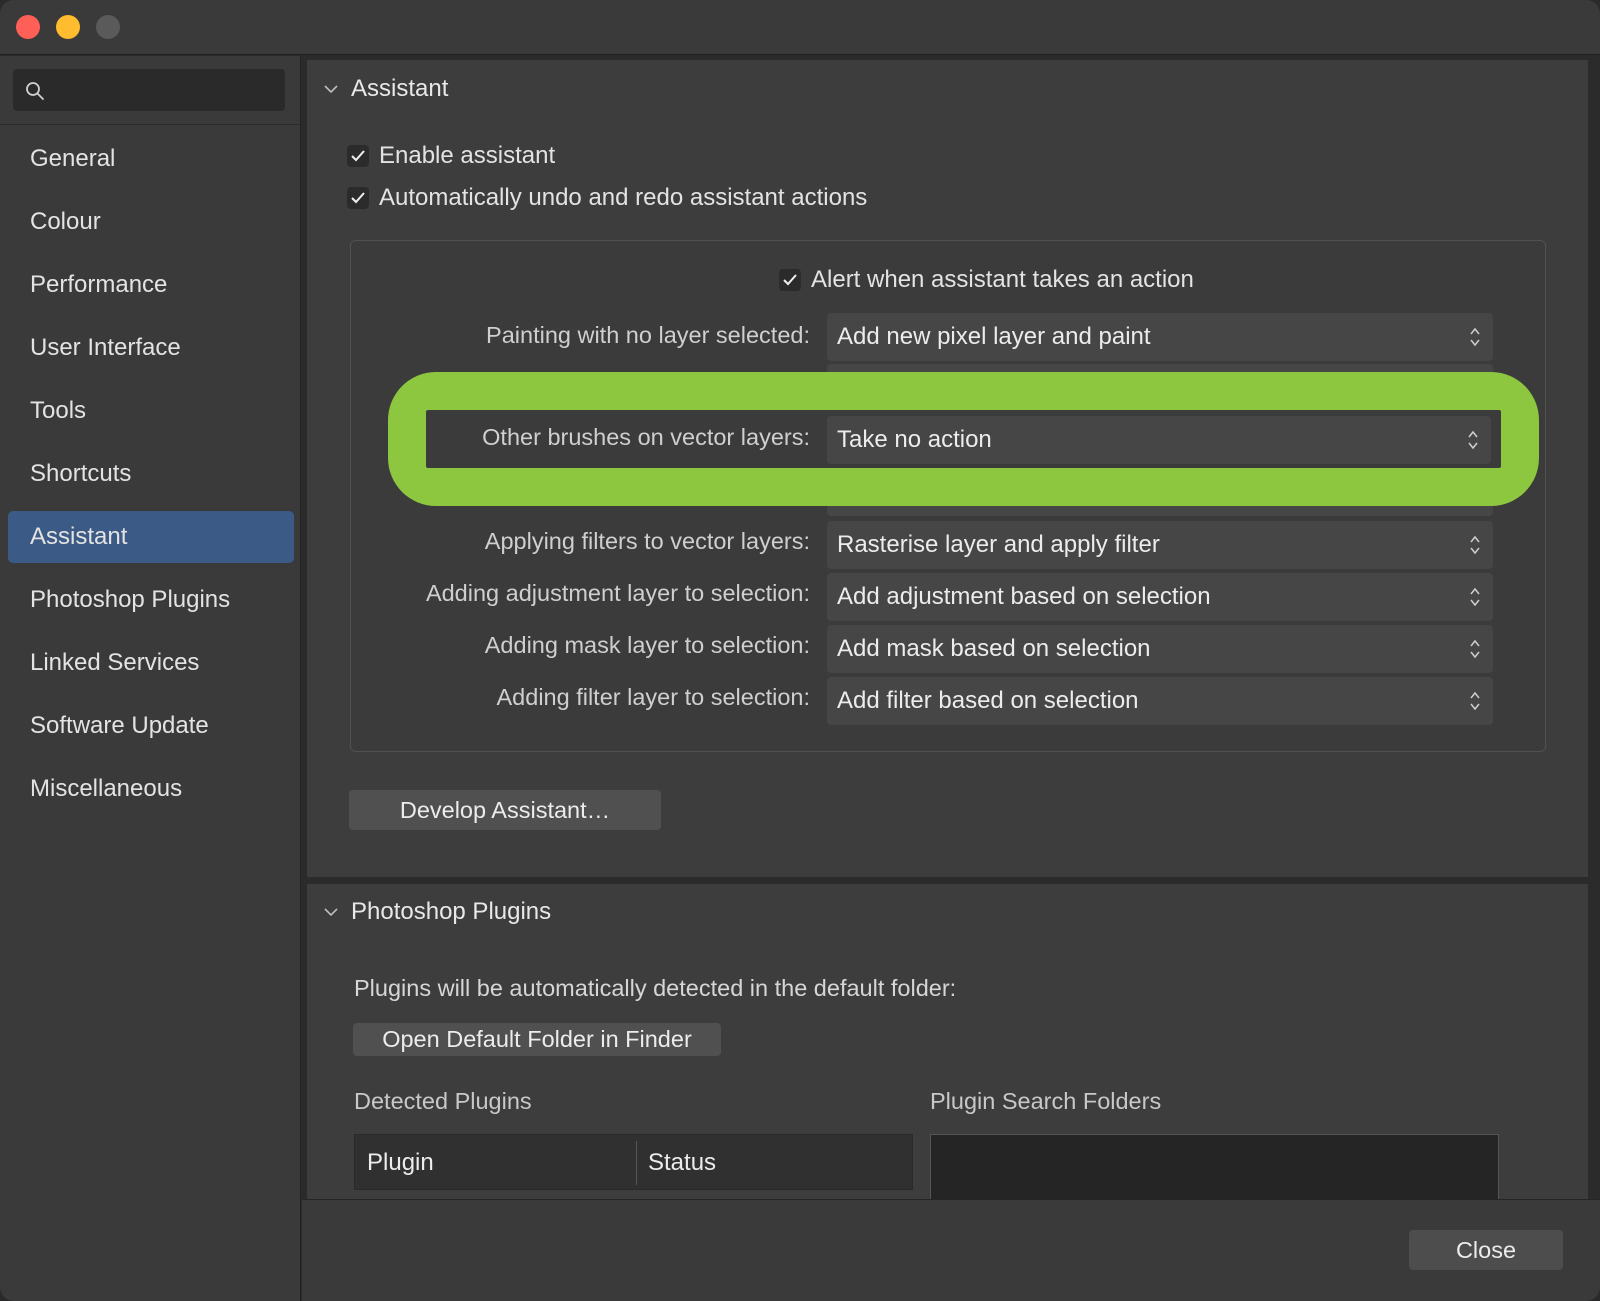 This screenshot has width=1600, height=1301. Describe the element at coordinates (1046, 1101) in the screenshot. I see `plugin-search-folders-label: Plugin Search Folders` at that location.